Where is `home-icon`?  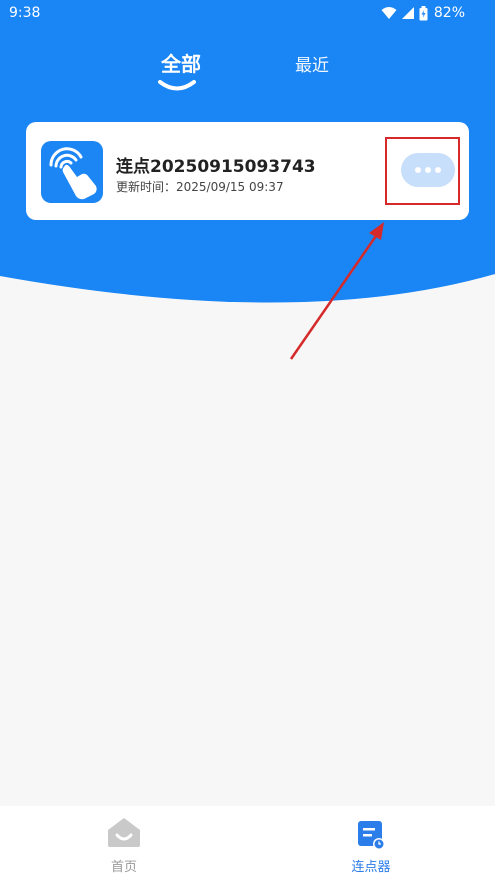
home-icon is located at coordinates (124, 834).